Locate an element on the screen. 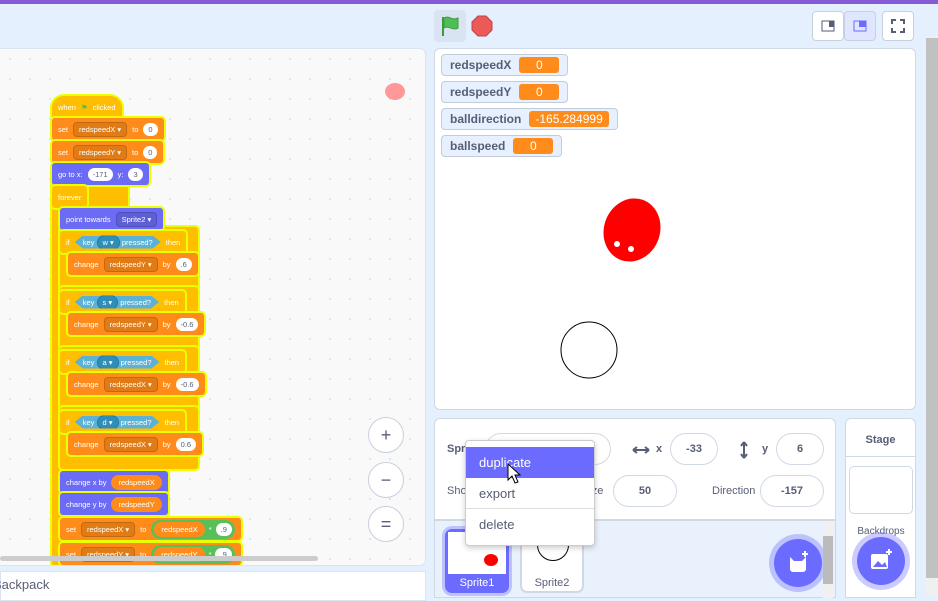 The height and width of the screenshot is (601, 938). green-flag-icon: ⚑ is located at coordinates (84, 107).